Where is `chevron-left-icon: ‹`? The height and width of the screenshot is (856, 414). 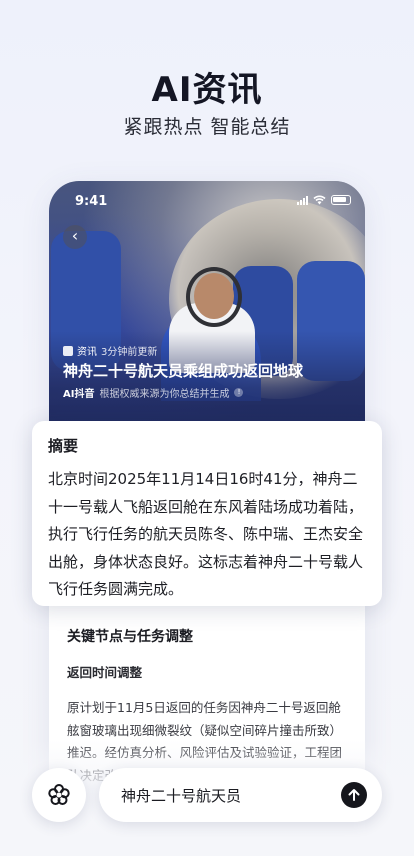
chevron-left-icon: ‹ is located at coordinates (75, 235).